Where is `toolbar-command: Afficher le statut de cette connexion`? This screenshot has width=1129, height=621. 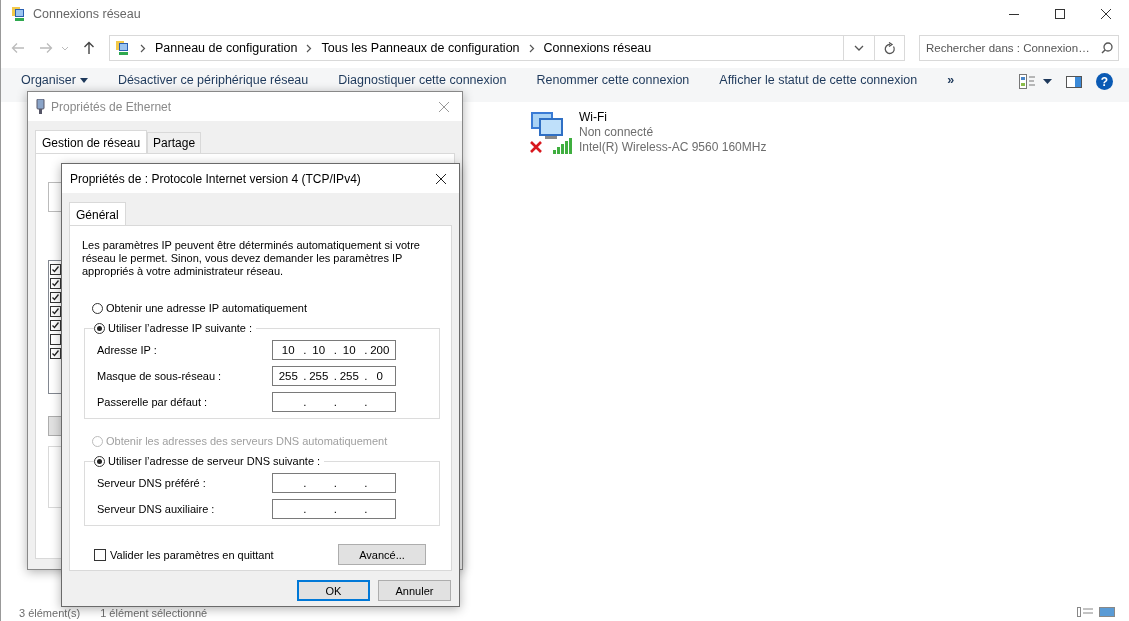 toolbar-command: Afficher le statut de cette connexion is located at coordinates (818, 80).